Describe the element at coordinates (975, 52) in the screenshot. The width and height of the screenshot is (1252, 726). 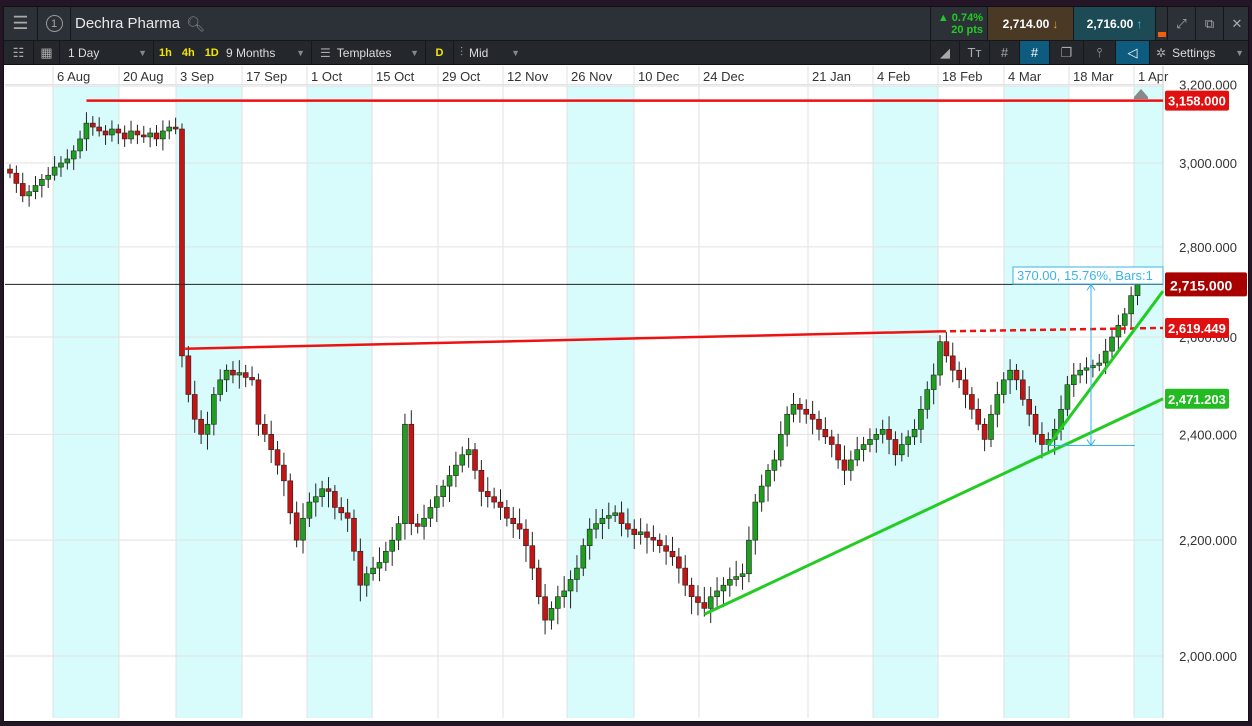
I see `text-icon: Tт` at that location.